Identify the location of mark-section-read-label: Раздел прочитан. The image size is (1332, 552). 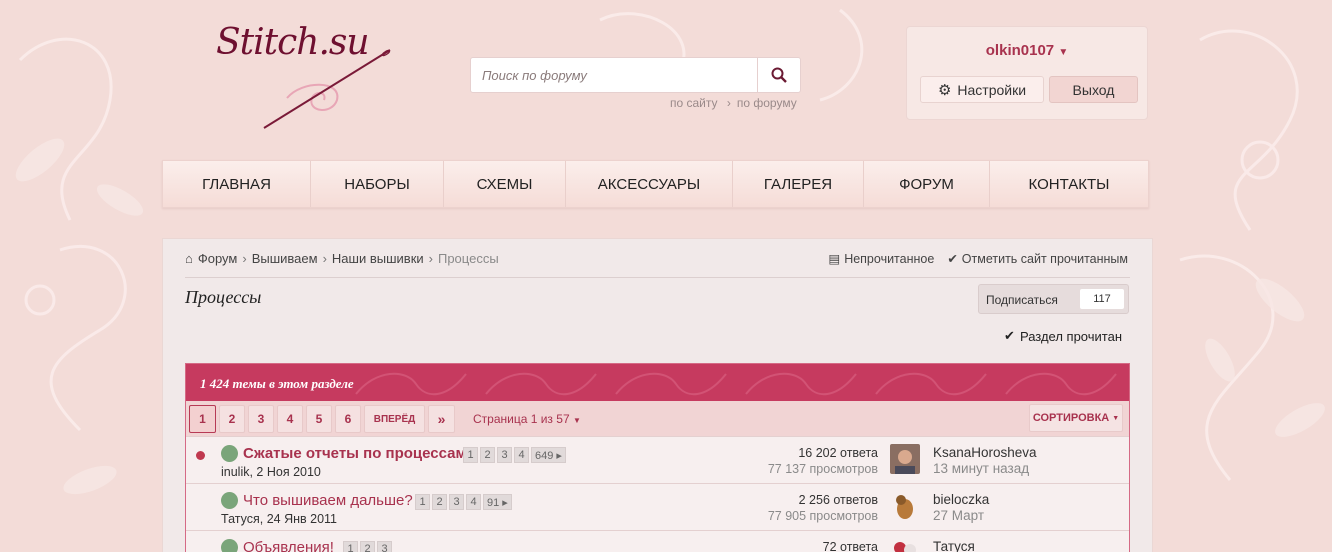
(1070, 336).